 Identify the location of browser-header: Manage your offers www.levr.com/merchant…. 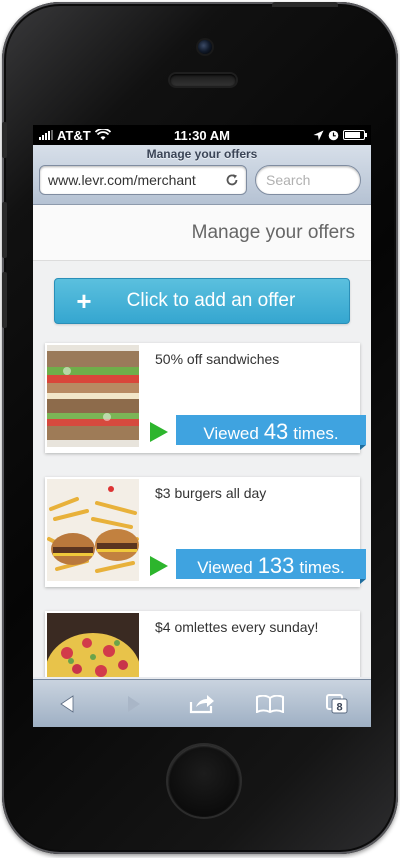
(202, 175).